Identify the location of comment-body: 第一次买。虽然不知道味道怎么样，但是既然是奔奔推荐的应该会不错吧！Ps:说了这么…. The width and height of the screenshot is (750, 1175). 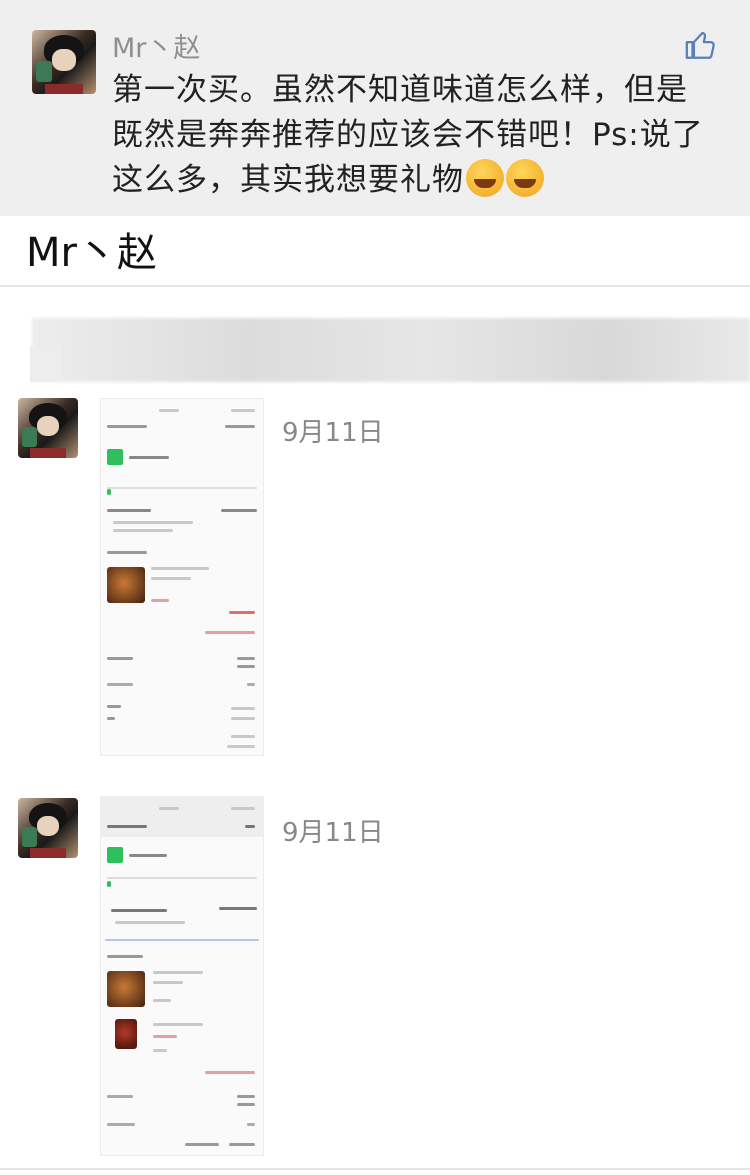
(408, 135).